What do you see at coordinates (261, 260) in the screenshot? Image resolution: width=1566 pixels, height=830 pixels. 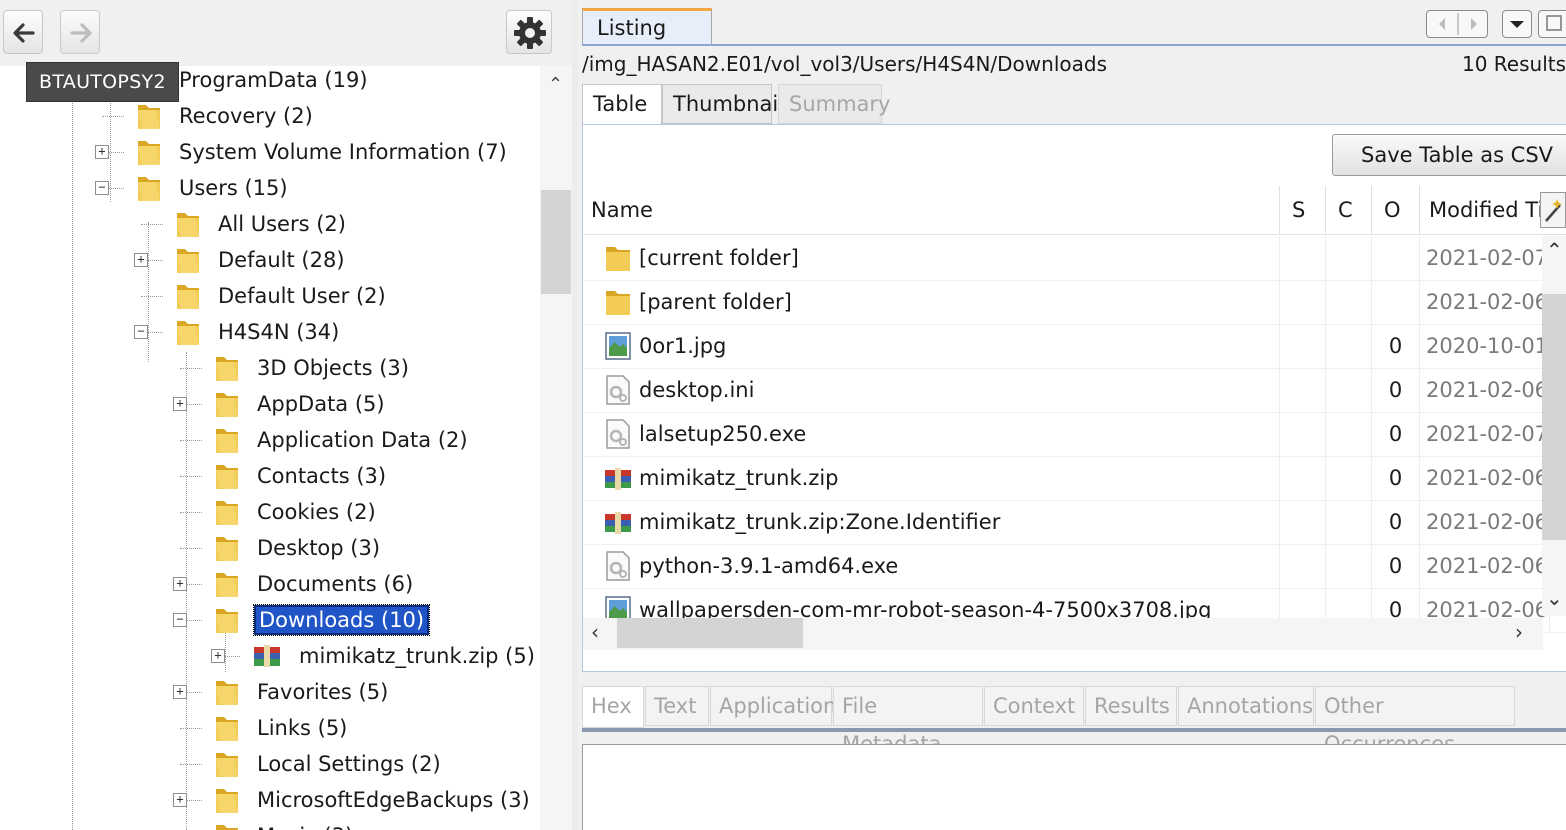 I see `tree-node: Default (28)` at bounding box center [261, 260].